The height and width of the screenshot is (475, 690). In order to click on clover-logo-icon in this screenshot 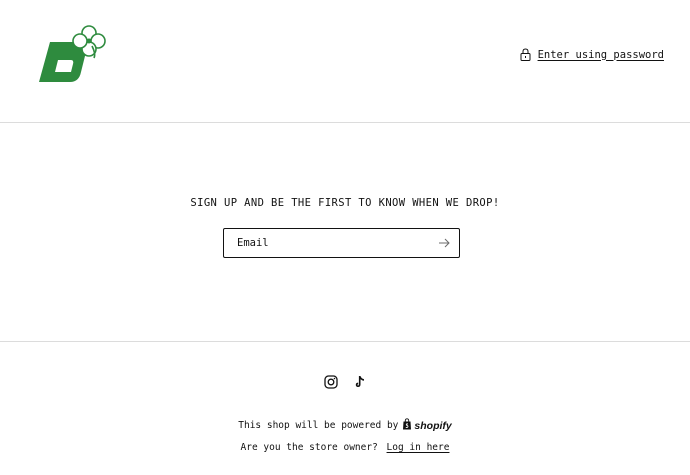, I will do `click(72, 55)`.